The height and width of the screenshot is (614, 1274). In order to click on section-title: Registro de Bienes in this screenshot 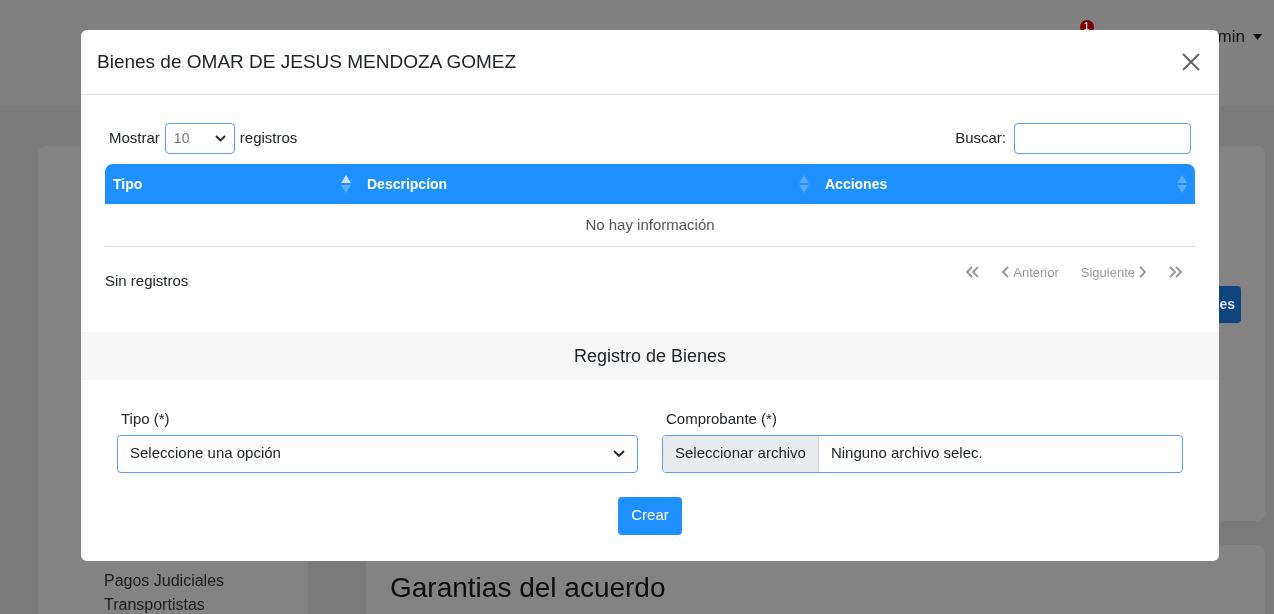, I will do `click(650, 356)`.